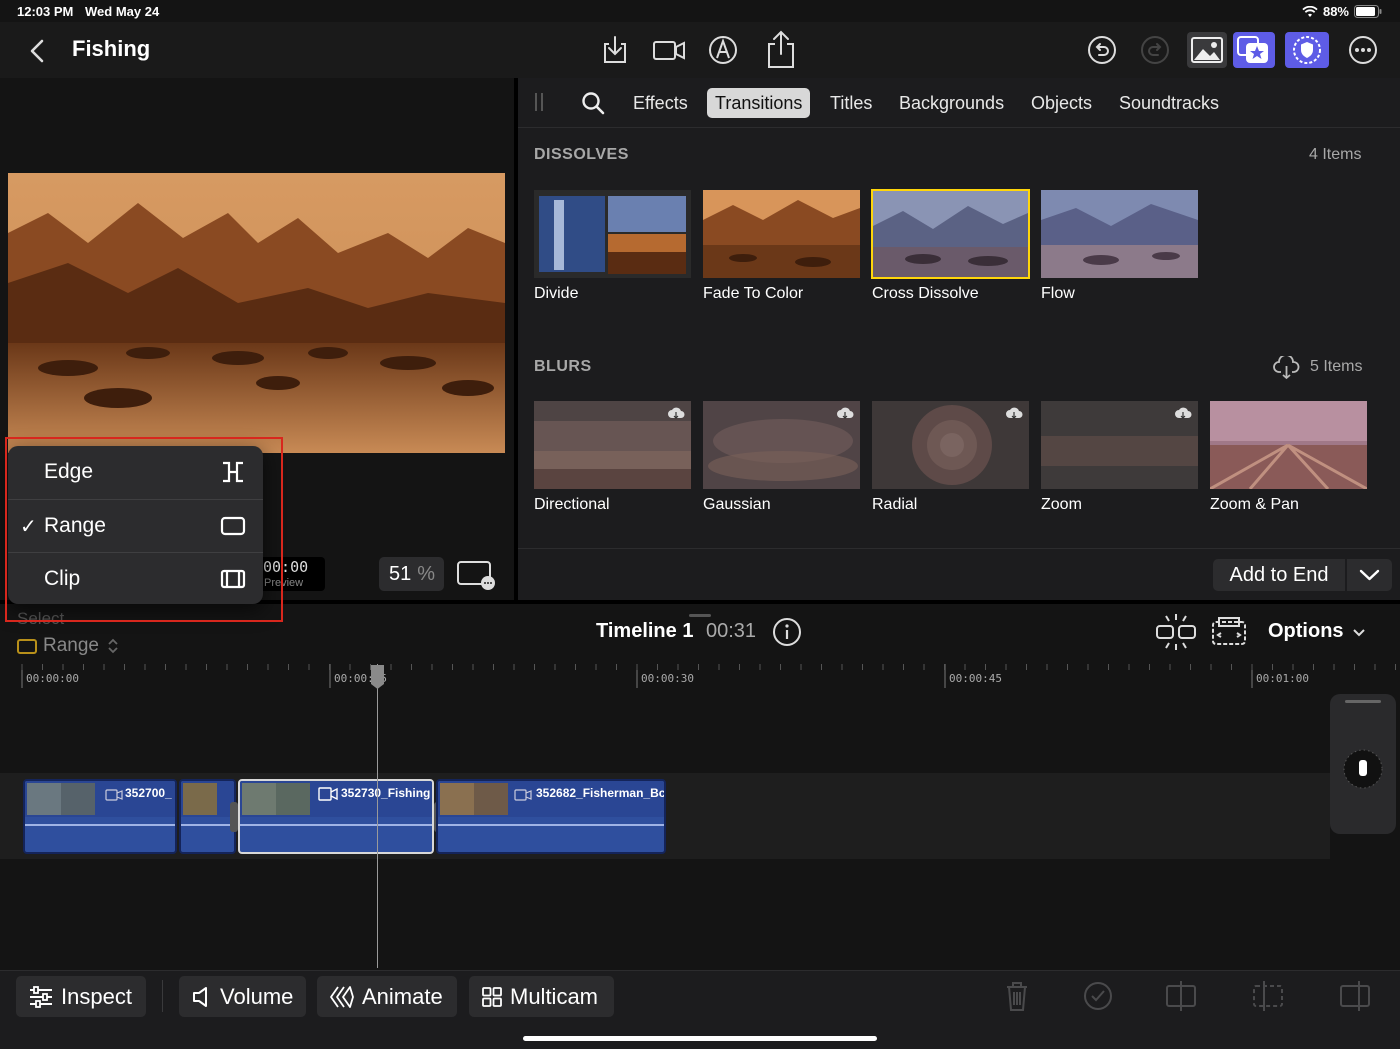  I want to click on zoom-unit: %, so click(426, 574).